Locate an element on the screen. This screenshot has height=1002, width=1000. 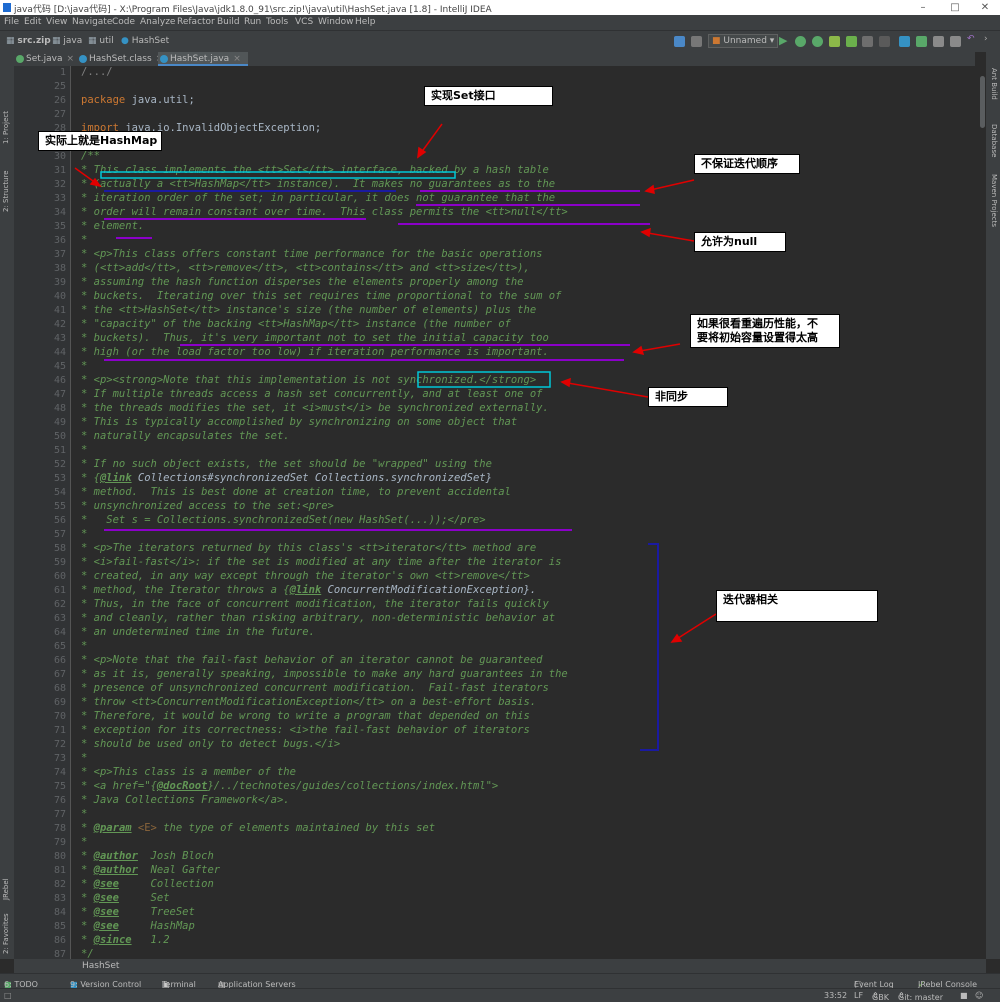
line-separator: LF is located at coordinates (858, 995).